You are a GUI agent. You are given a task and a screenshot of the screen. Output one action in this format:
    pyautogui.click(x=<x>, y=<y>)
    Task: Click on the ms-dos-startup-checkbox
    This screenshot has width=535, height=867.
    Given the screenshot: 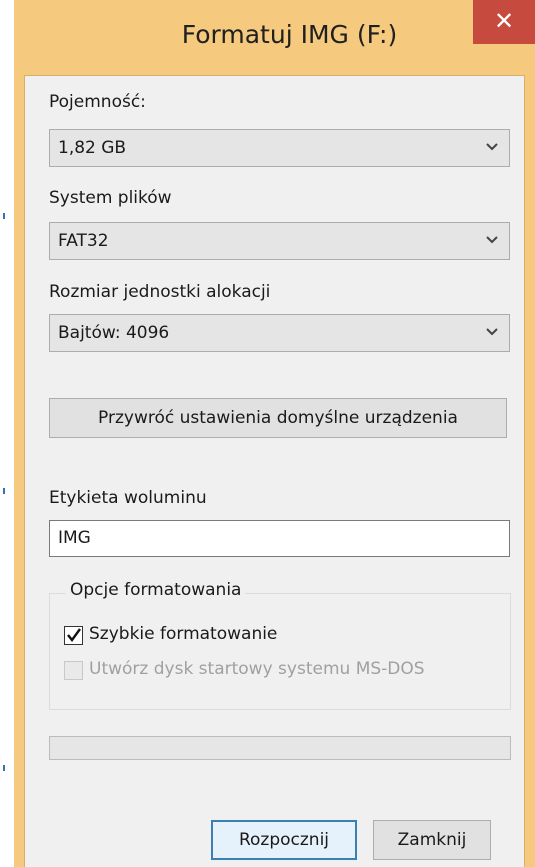 What is the action you would take?
    pyautogui.click(x=73, y=670)
    